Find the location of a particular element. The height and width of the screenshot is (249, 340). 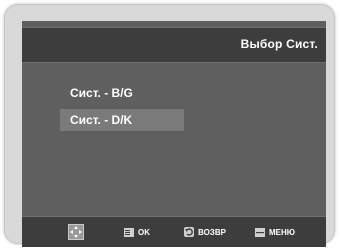

title-bar: Выбор Сист. is located at coordinates (174, 45).